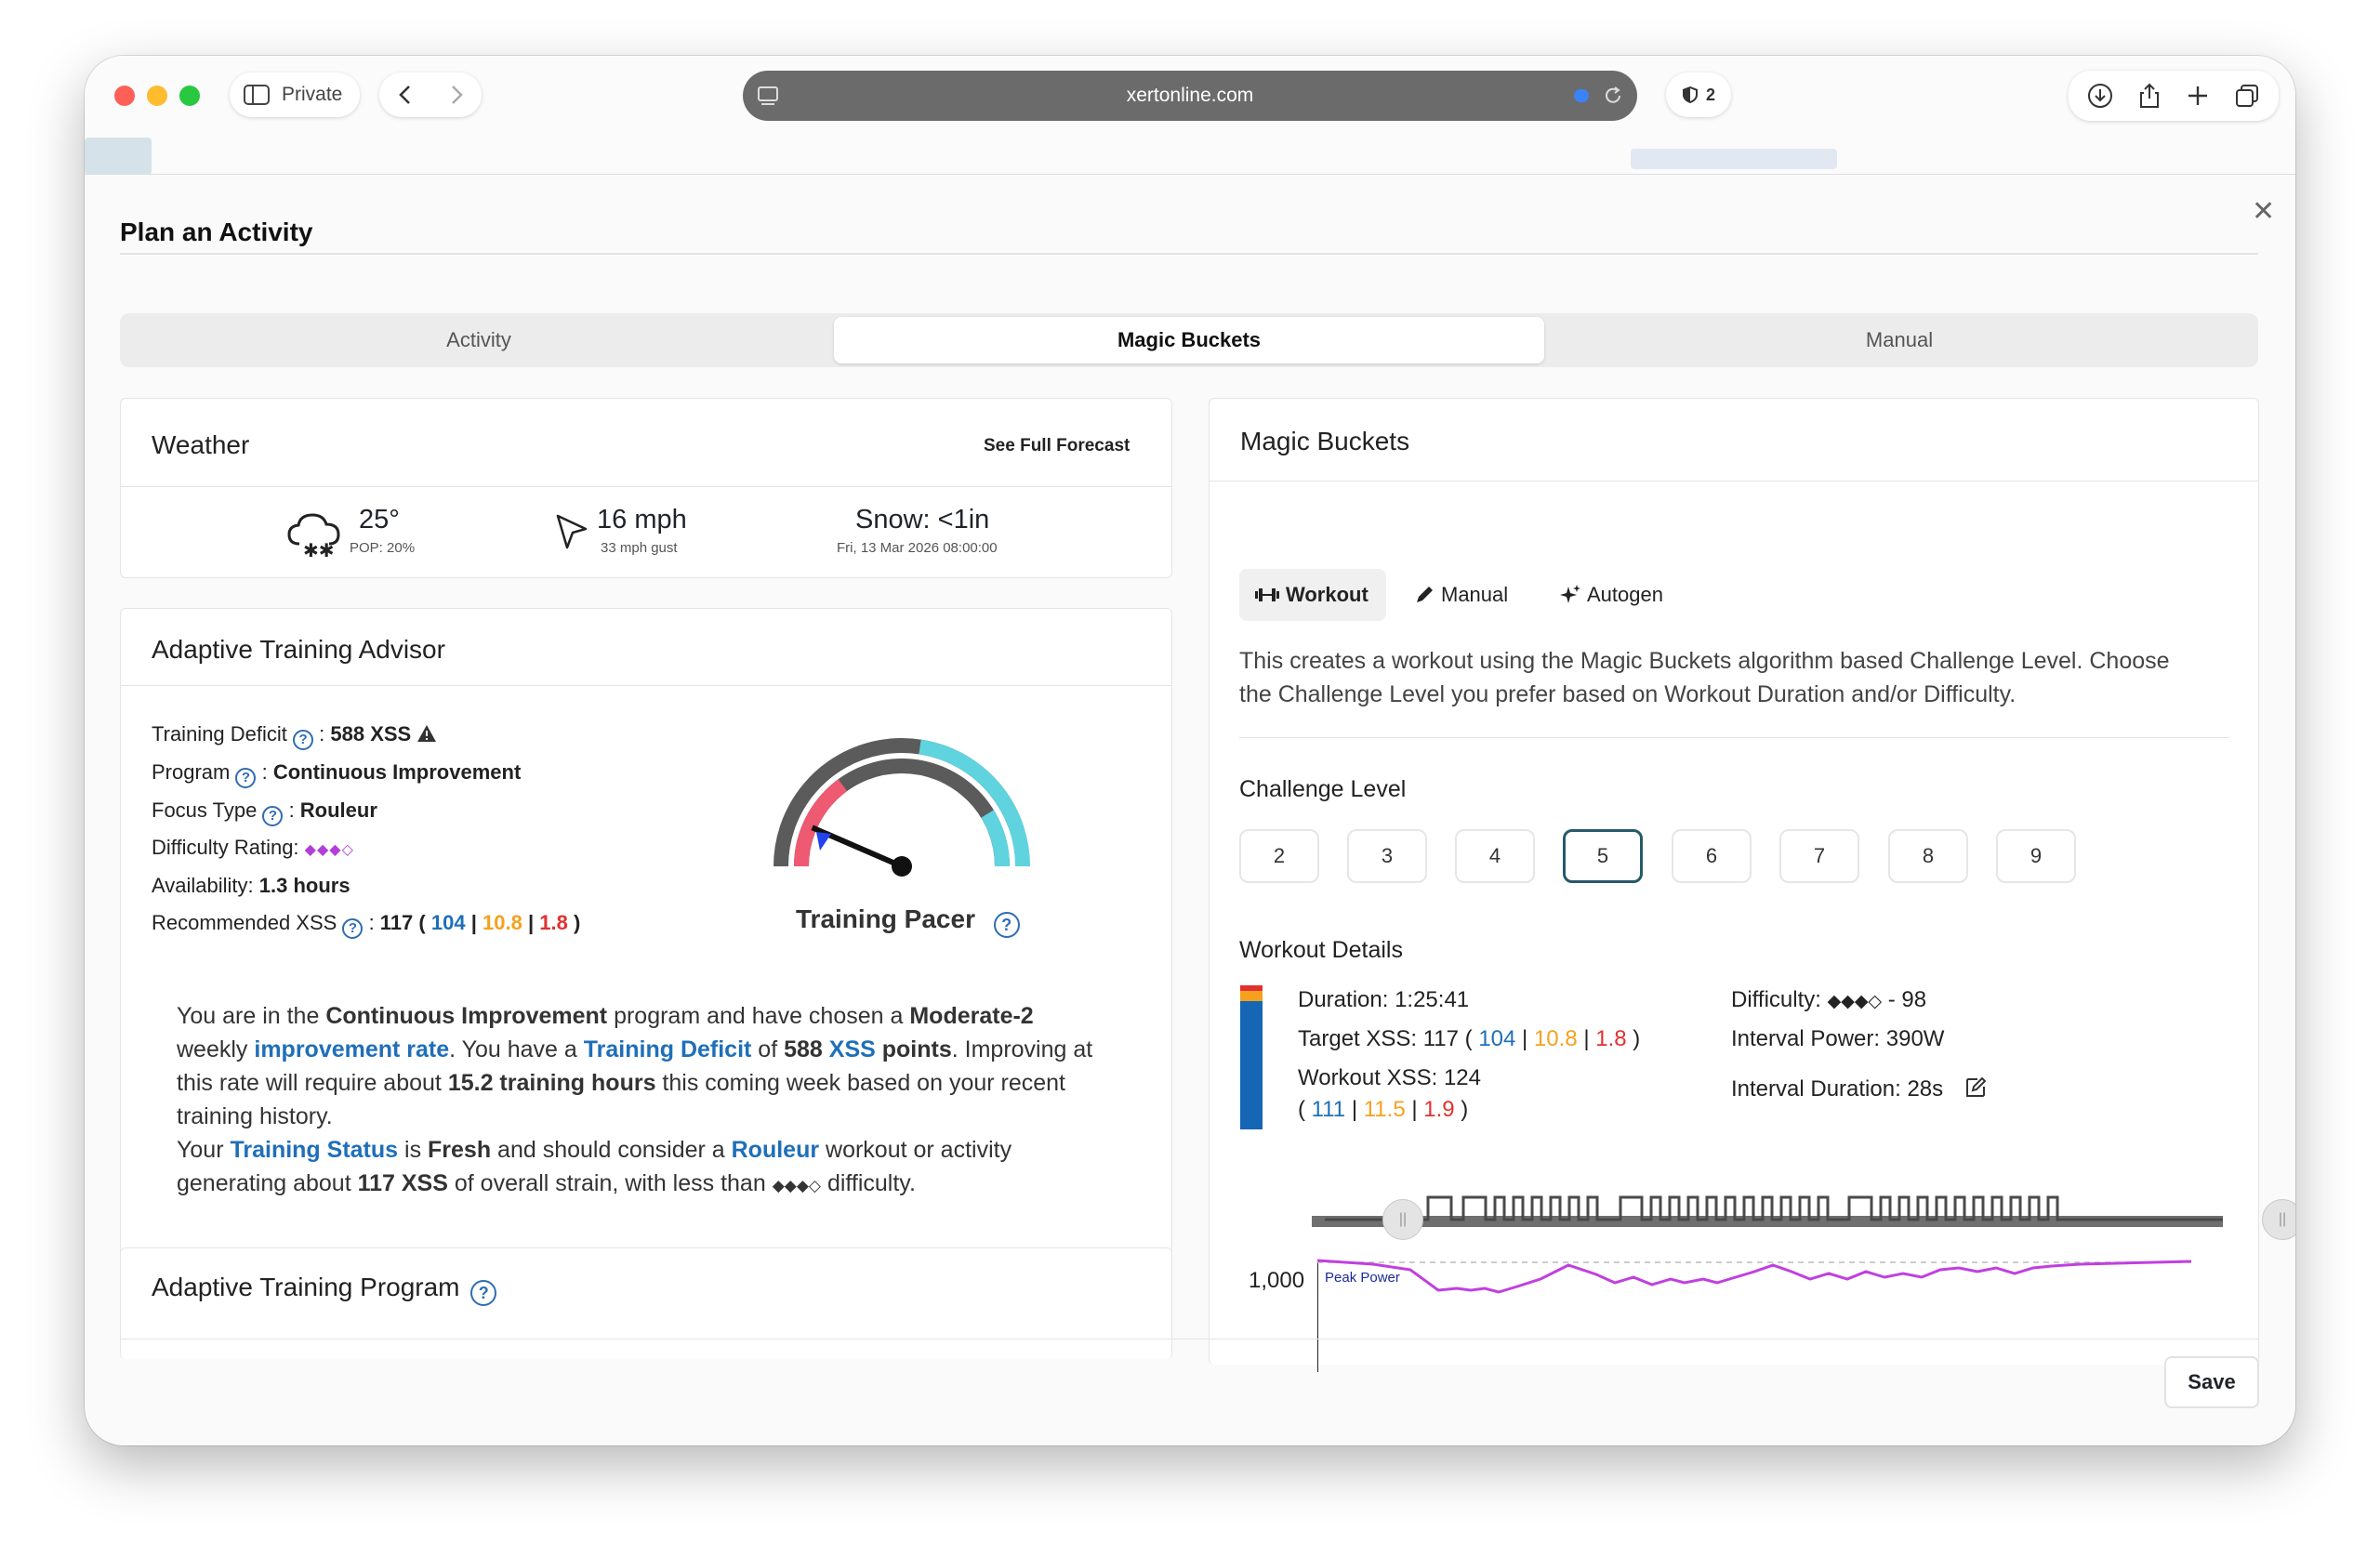 This screenshot has width=2380, height=1557. Describe the element at coordinates (460, 1150) in the screenshot. I see `text-status: Fresh` at that location.